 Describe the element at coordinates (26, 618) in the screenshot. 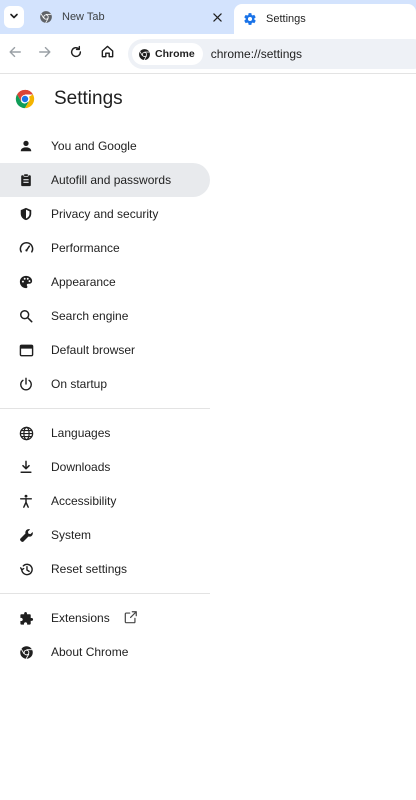

I see `puzzle-icon` at that location.